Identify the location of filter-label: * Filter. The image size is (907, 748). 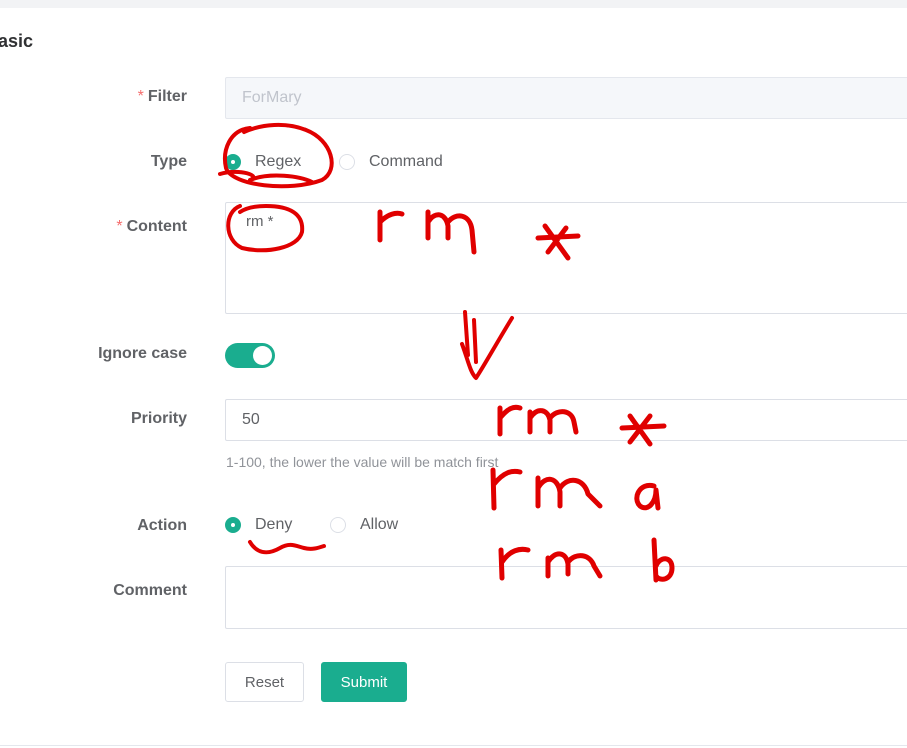
(162, 96).